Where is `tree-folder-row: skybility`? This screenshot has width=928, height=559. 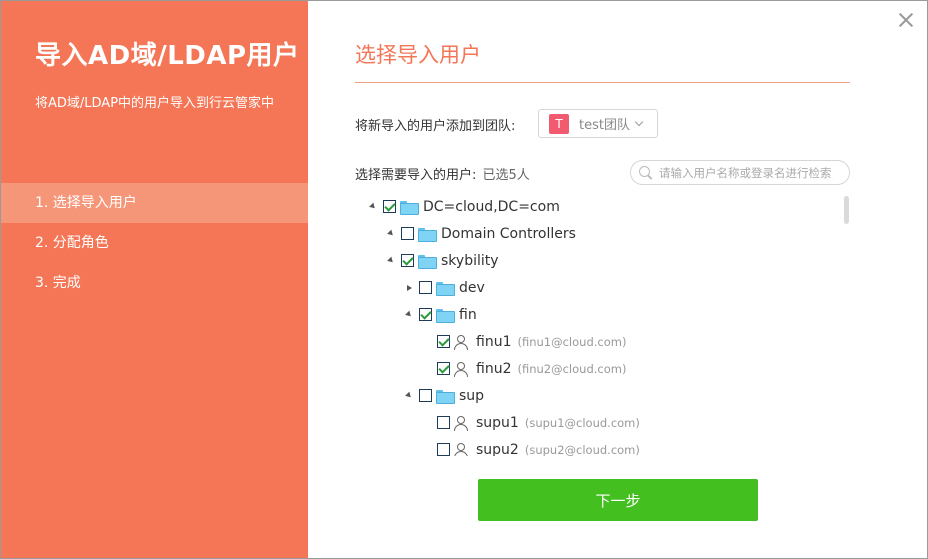 tree-folder-row: skybility is located at coordinates (443, 260).